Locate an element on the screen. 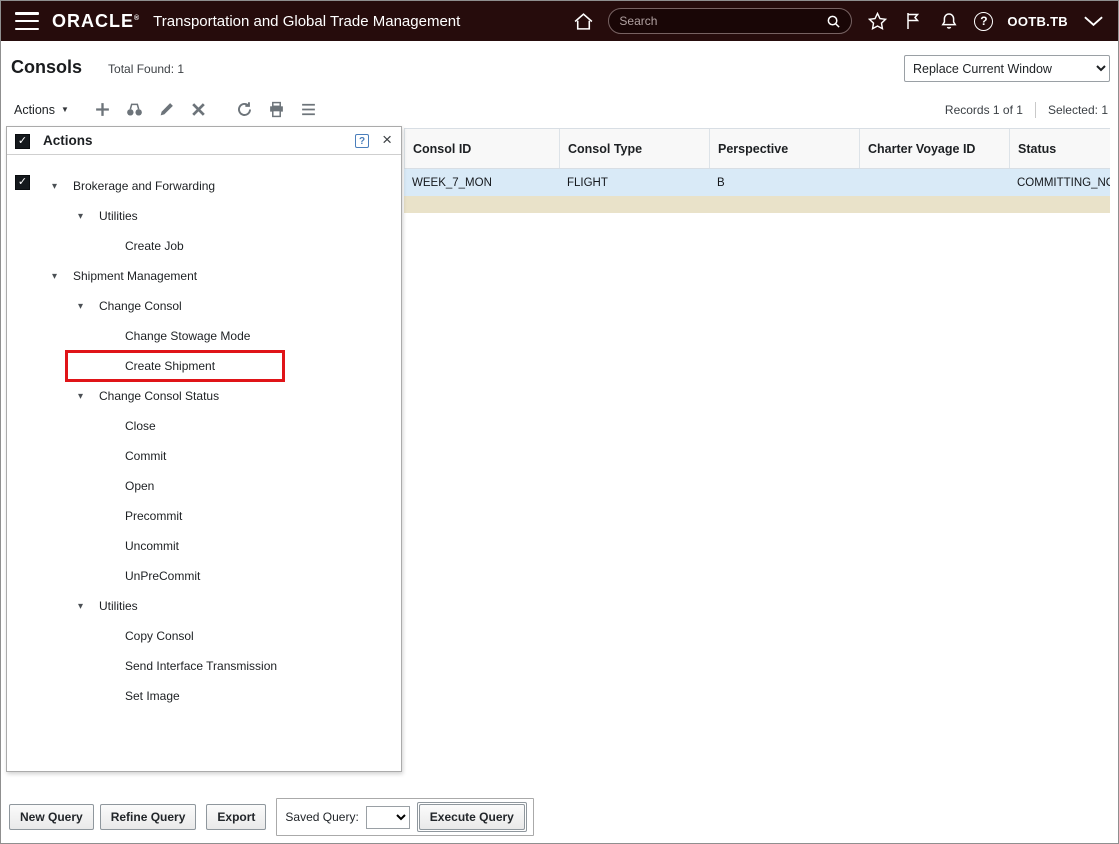  notifications-bell-icon is located at coordinates (949, 21).